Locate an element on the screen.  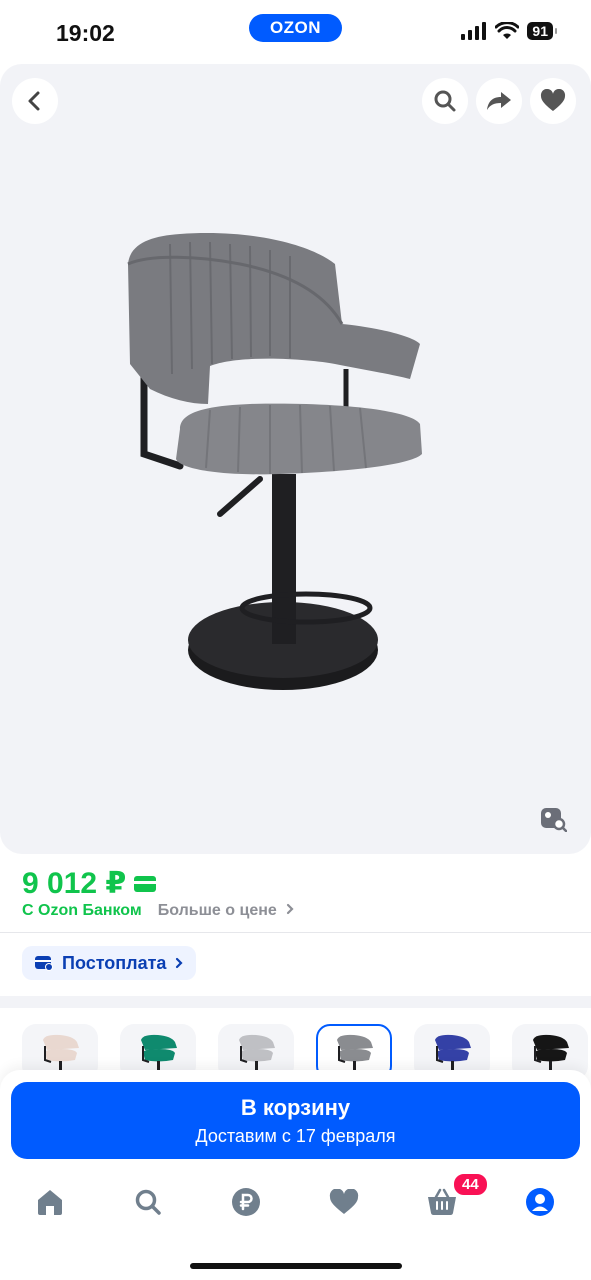
share-icon is located at coordinates (499, 101).